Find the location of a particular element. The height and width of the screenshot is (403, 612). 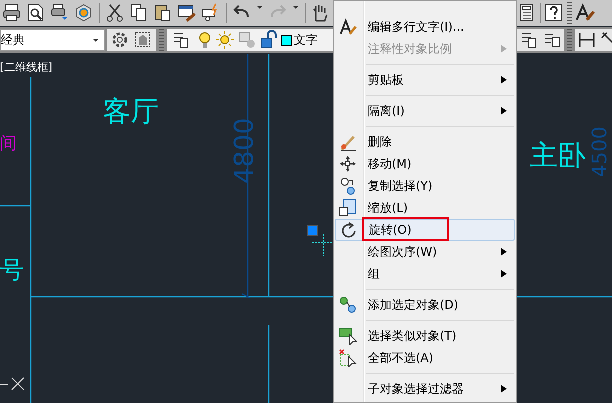

paste-icon is located at coordinates (163, 13).